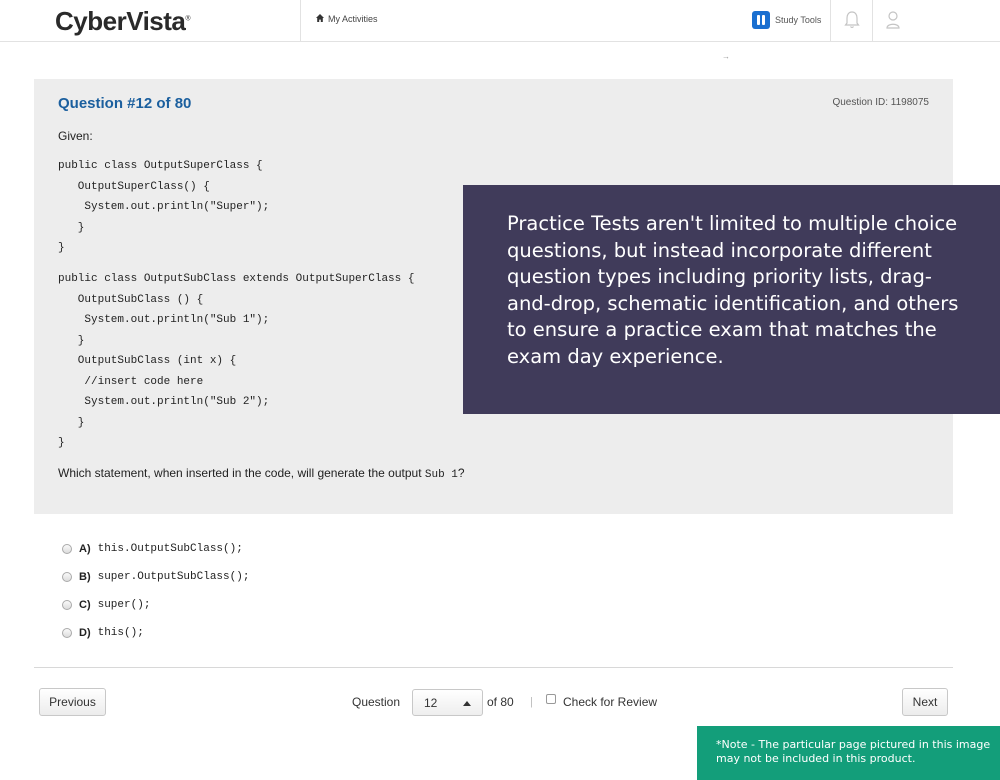 The height and width of the screenshot is (780, 1000). What do you see at coordinates (320, 19) in the screenshot?
I see `home-icon` at bounding box center [320, 19].